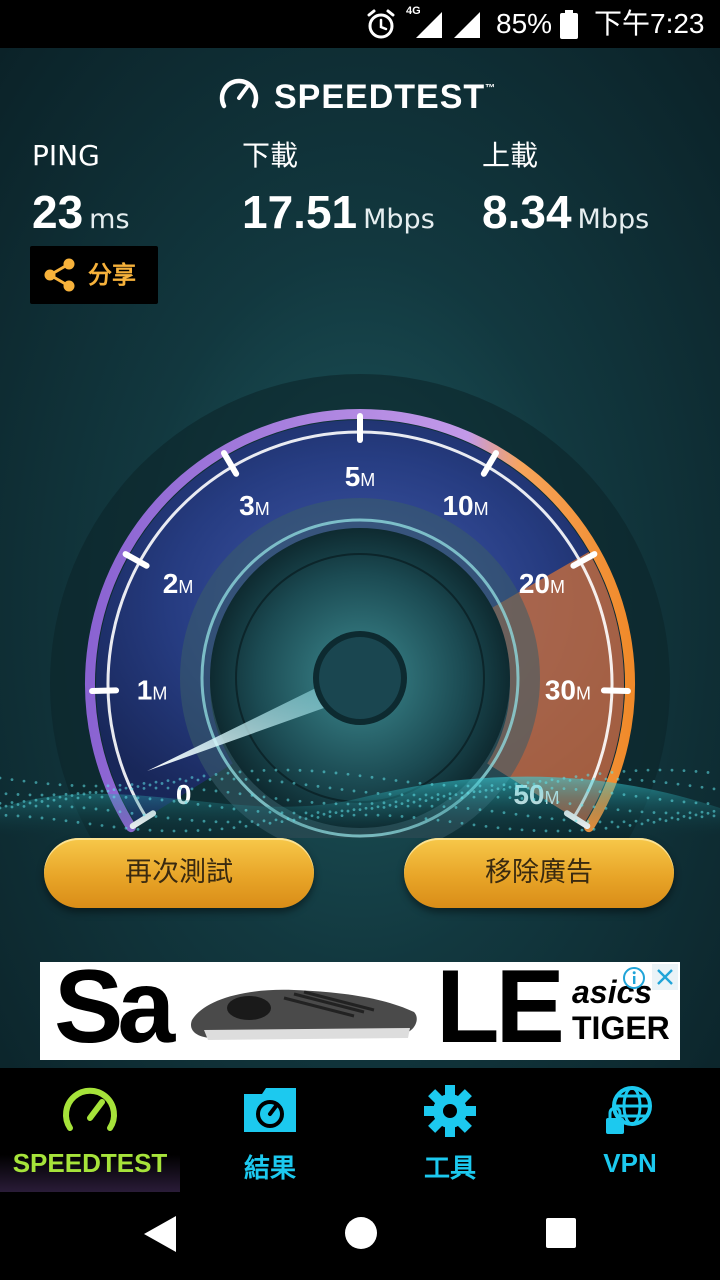  Describe the element at coordinates (565, 212) in the screenshot. I see `upload-value-row: 8.34 Mbps` at that location.